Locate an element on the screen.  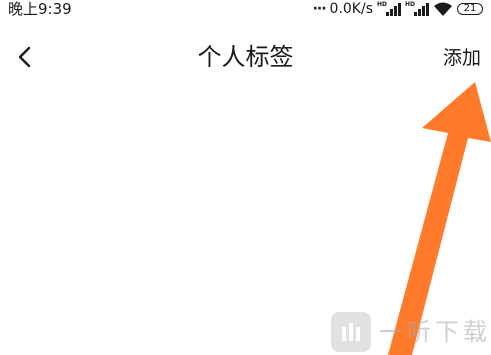
watermark-logo-icon is located at coordinates (351, 332).